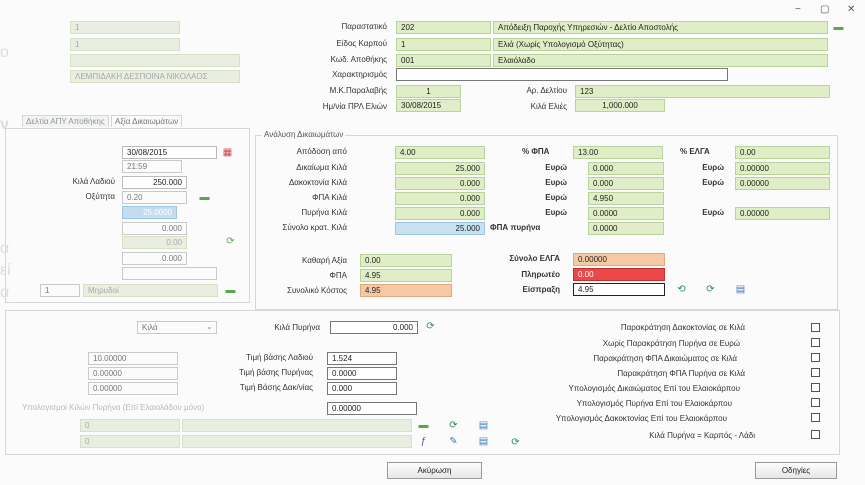 This screenshot has height=485, width=865. What do you see at coordinates (169, 273) in the screenshot?
I see `blank-field` at bounding box center [169, 273].